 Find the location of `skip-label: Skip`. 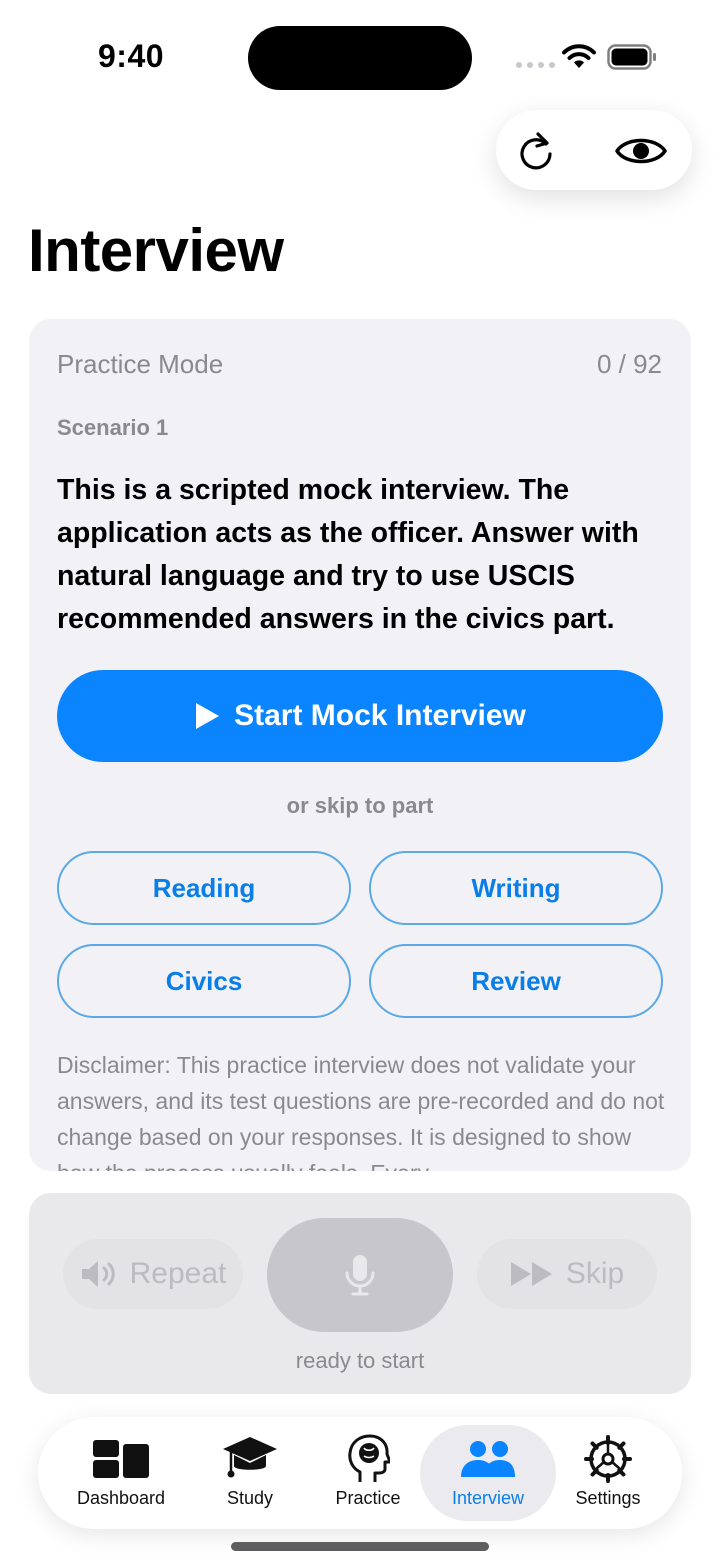

skip-label: Skip is located at coordinates (595, 1273).